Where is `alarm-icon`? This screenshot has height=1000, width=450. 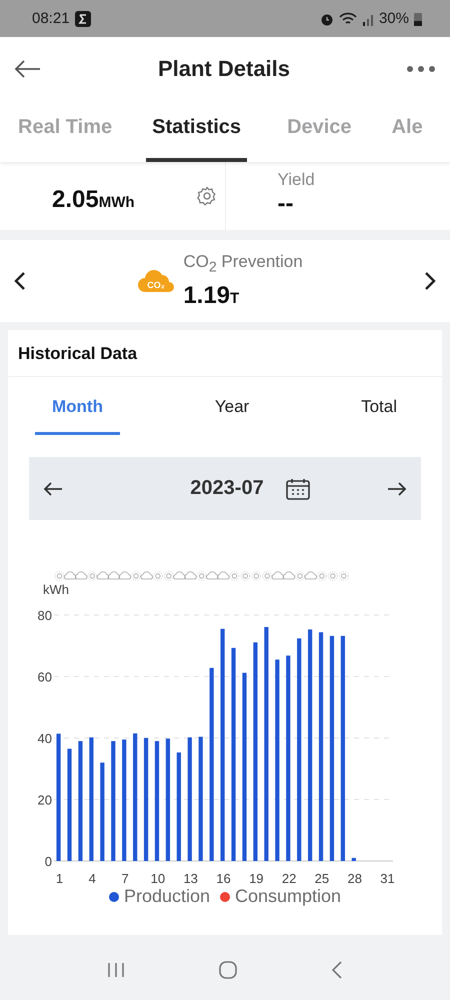 alarm-icon is located at coordinates (327, 19).